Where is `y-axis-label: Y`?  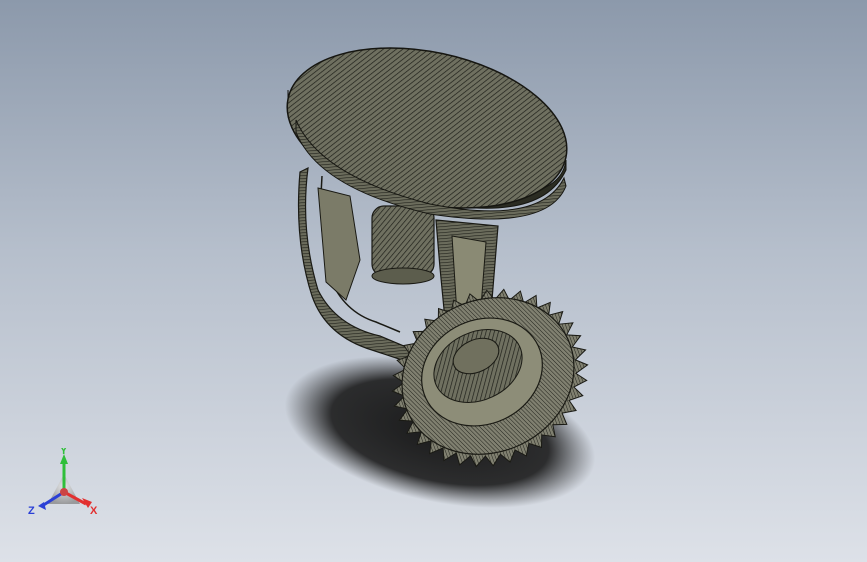 y-axis-label: Y is located at coordinates (64, 452).